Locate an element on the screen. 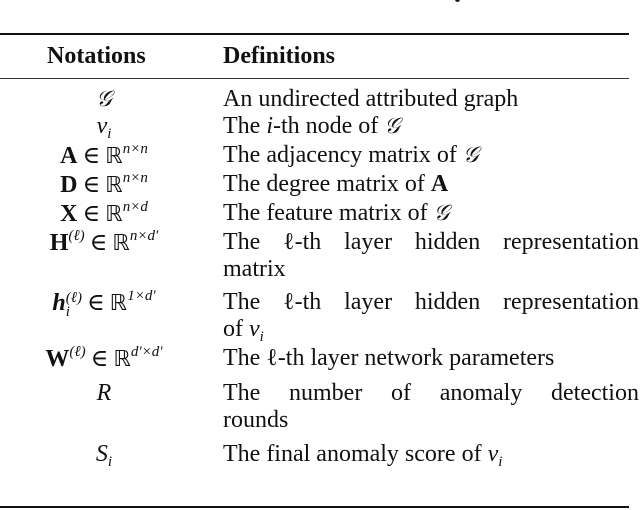  definition-cell: The ℓ-th layer network parameters is located at coordinates (431, 358).